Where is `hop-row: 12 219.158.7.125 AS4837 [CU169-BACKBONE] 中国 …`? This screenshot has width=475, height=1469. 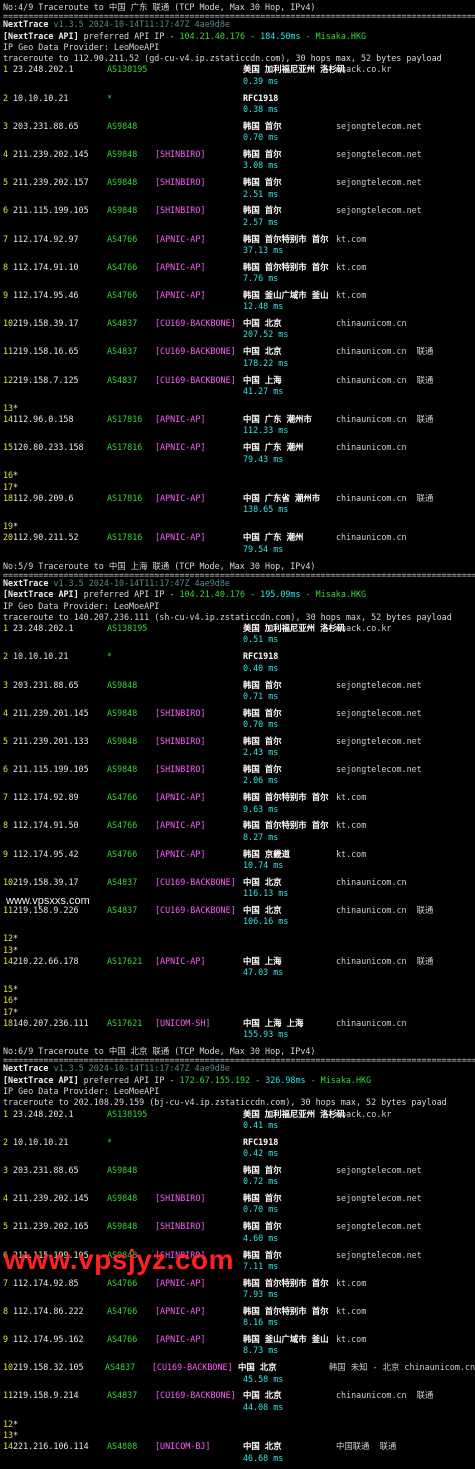 hop-row: 12 219.158.7.125 AS4837 [CU169-BACKBONE] 中国 … is located at coordinates (239, 380).